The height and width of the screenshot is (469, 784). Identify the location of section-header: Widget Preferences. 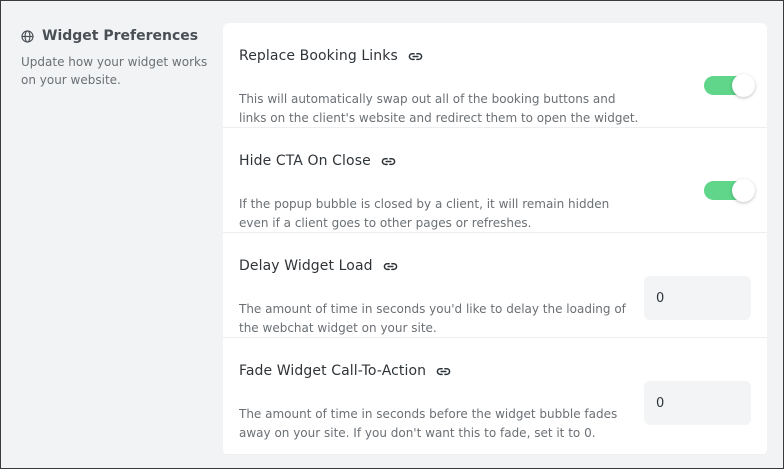
(119, 36).